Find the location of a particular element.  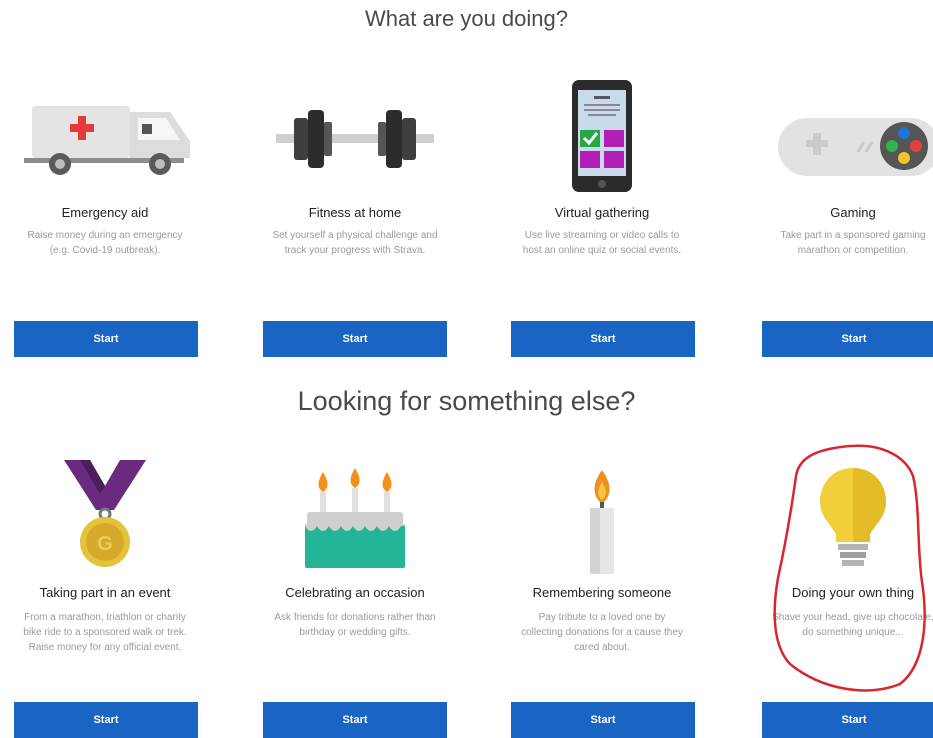

card-title: Fitness at home is located at coordinates (355, 212).